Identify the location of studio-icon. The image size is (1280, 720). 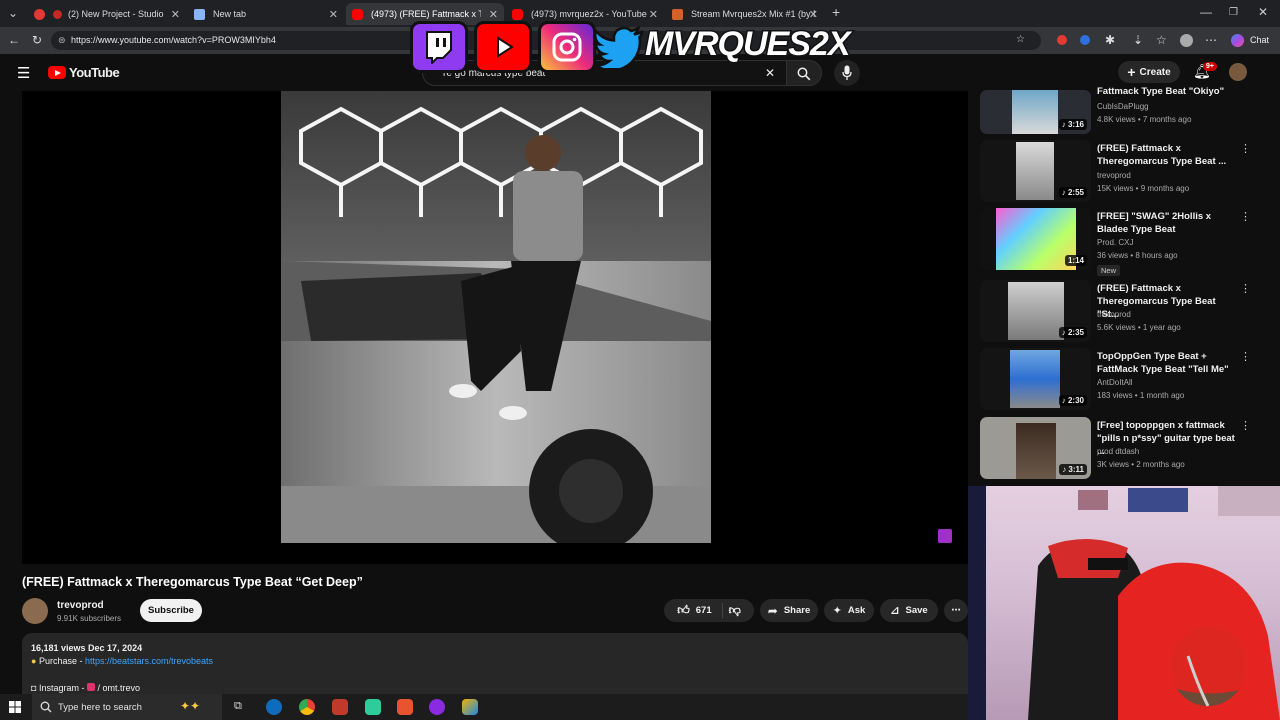
(39, 14).